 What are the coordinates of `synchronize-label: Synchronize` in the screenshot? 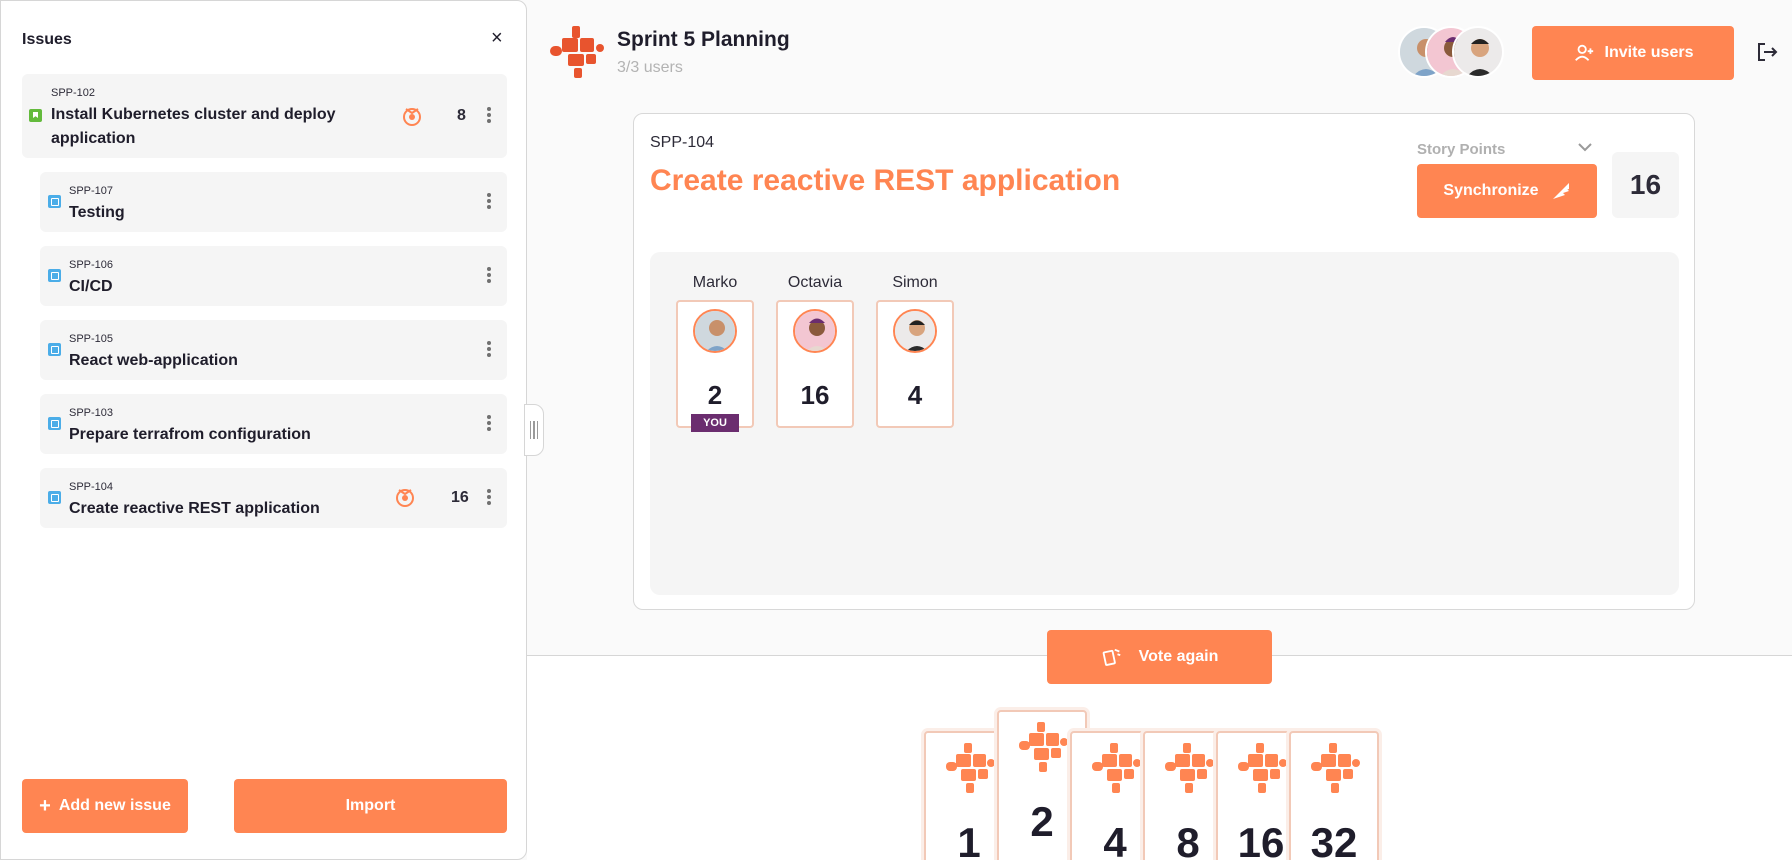 It's located at (1491, 190).